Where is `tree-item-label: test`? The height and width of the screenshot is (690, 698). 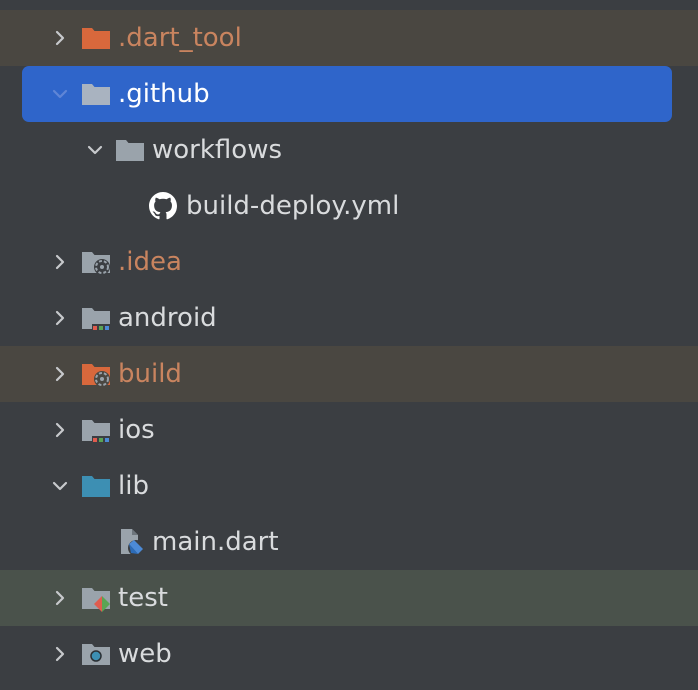 tree-item-label: test is located at coordinates (143, 598).